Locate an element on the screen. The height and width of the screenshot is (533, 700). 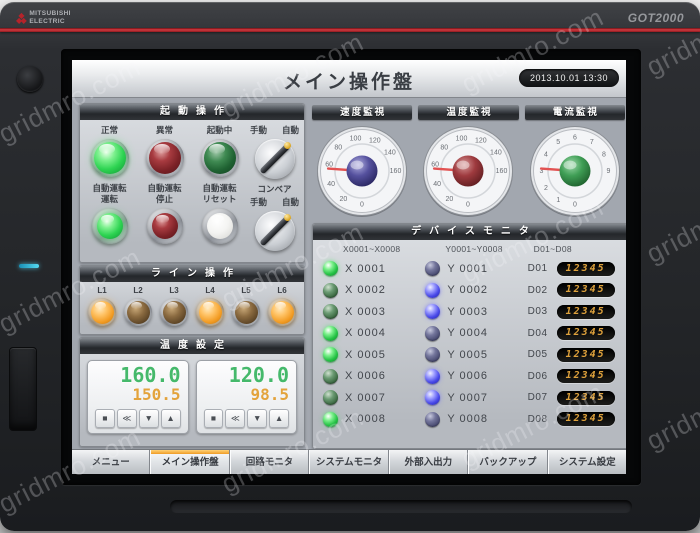
svg-text: 8 is located at coordinates (604, 154).